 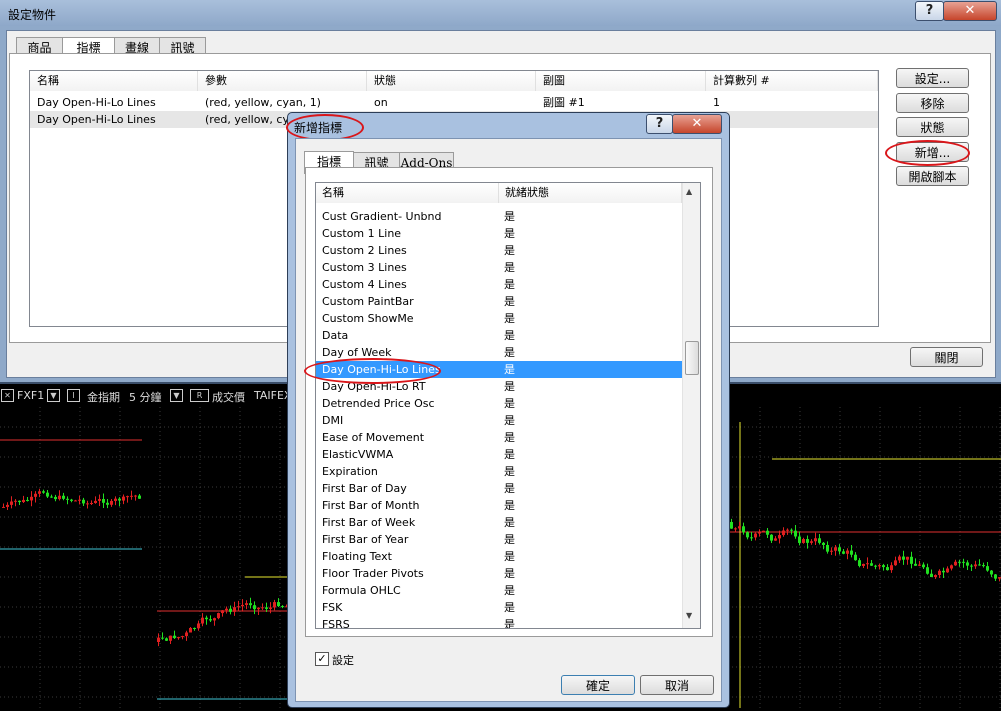 I want to click on list-item: First Bar of Month 是, so click(x=499, y=505).